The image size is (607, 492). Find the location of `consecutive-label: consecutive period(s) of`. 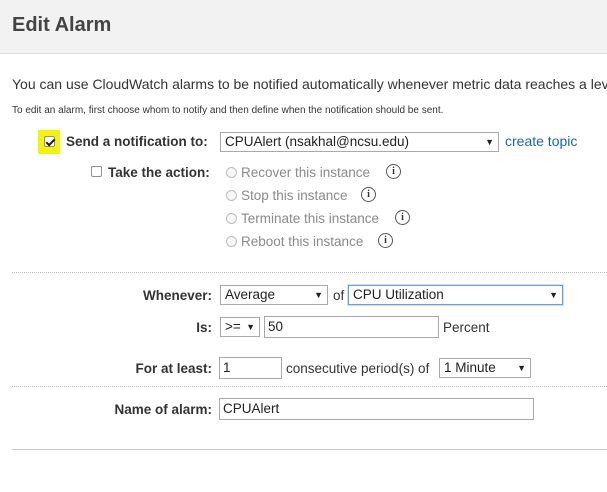

consecutive-label: consecutive period(s) of is located at coordinates (358, 368).